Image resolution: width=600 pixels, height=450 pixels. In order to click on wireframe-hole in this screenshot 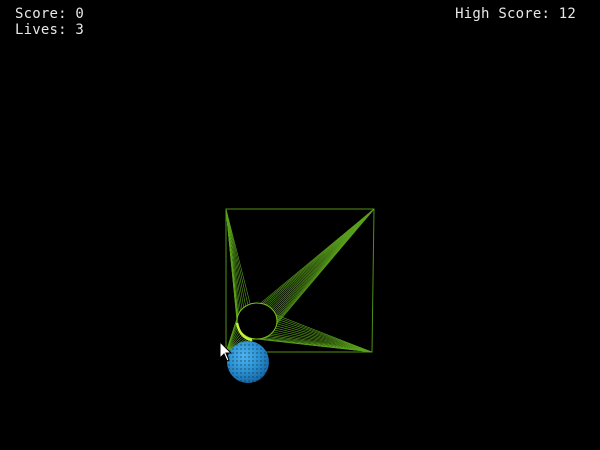, I will do `click(257, 321)`.